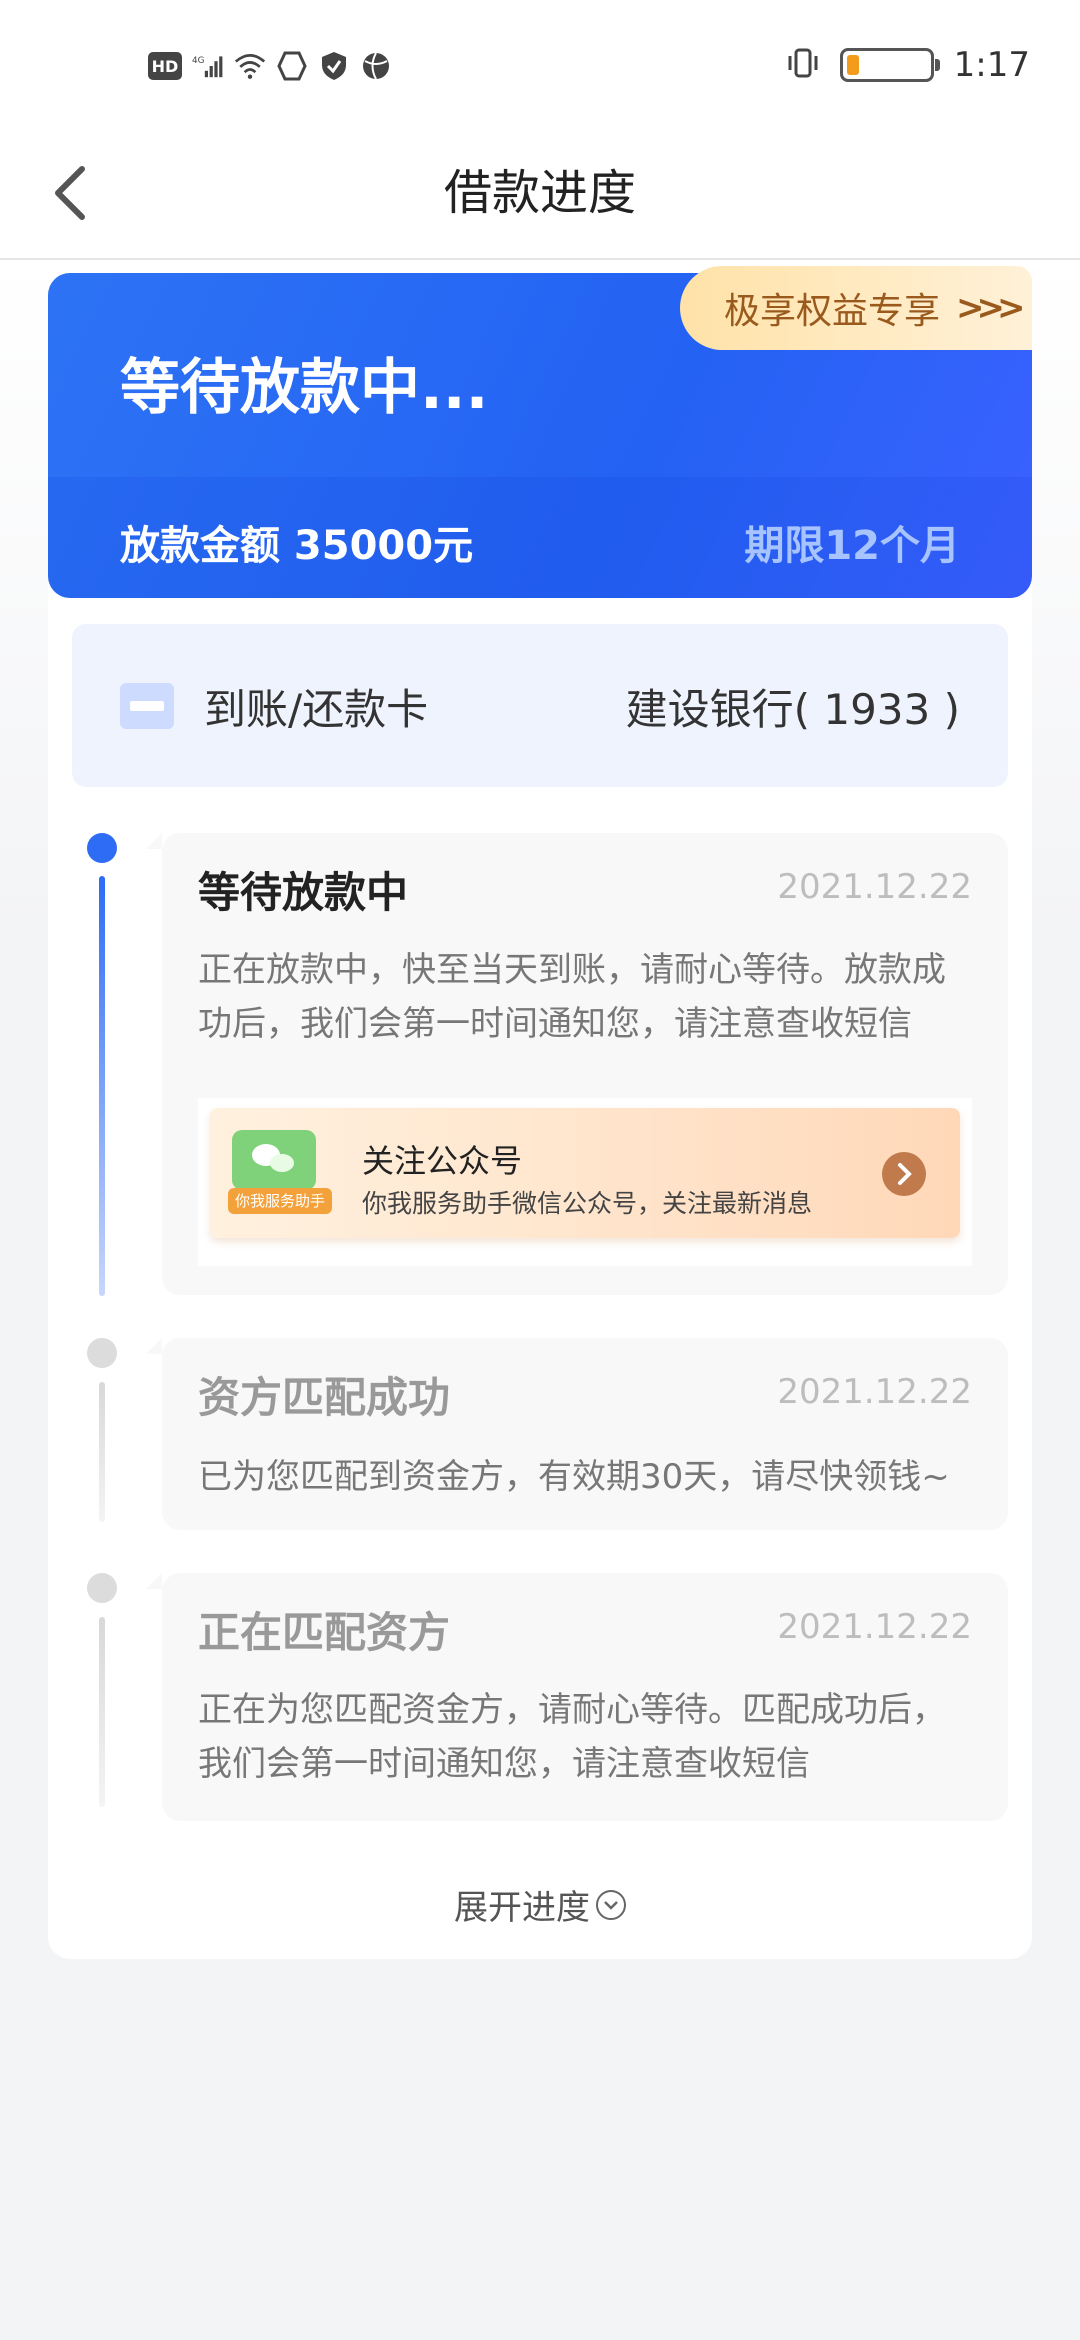  I want to click on status-icons-right: 1:17, so click(908, 65).